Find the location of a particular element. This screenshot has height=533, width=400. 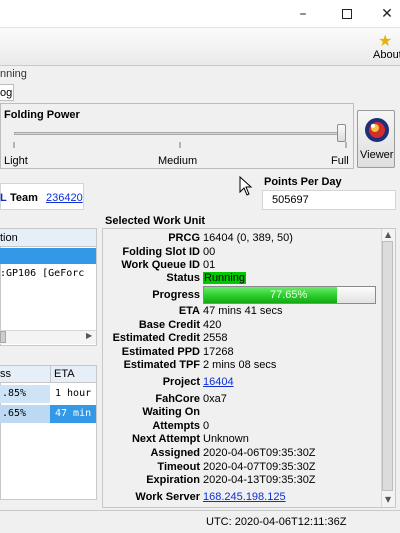

folding-slot-id-value: 00 is located at coordinates (209, 252).